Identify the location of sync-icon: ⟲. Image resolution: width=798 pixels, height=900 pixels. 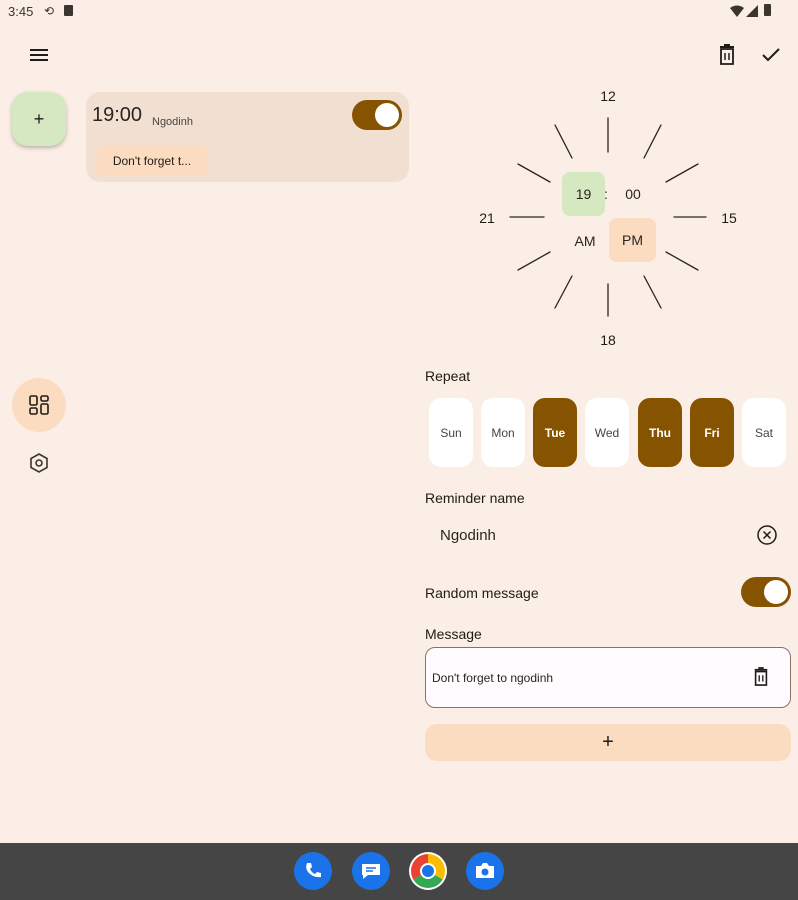
(49, 11).